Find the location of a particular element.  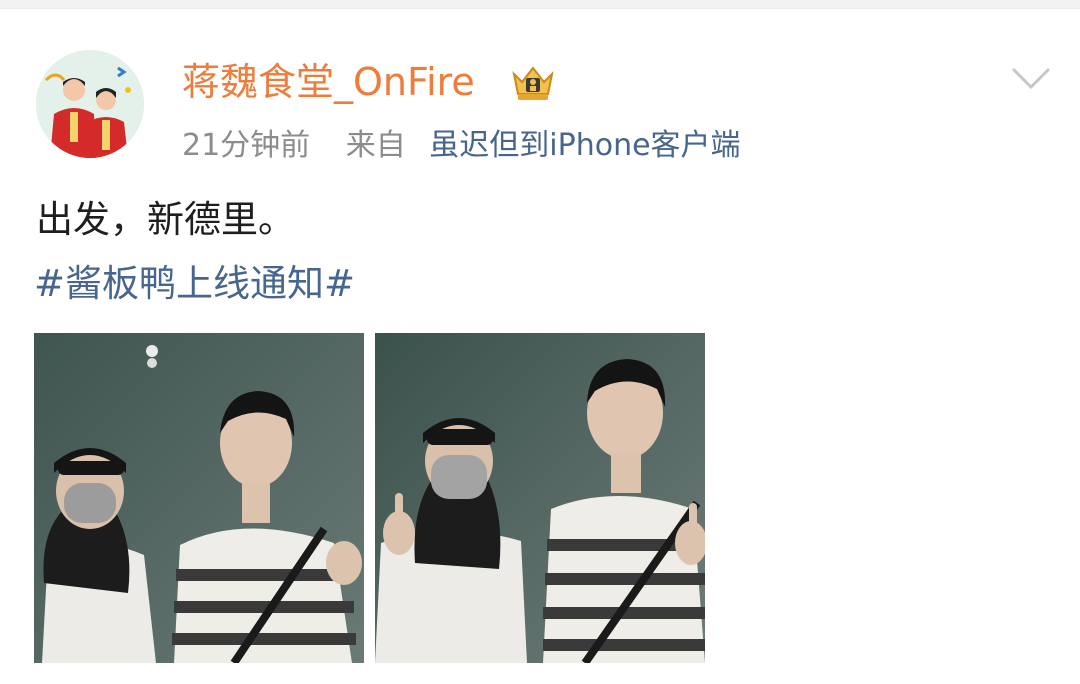

avatar is located at coordinates (90, 104).